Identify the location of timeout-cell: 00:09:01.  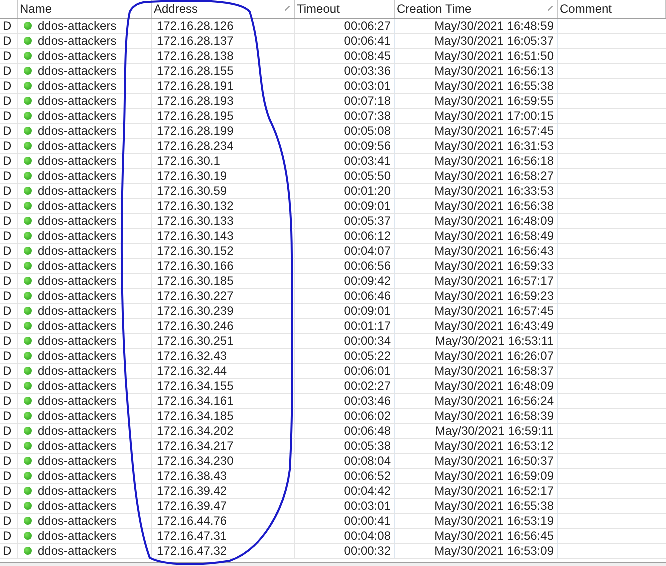
(367, 311).